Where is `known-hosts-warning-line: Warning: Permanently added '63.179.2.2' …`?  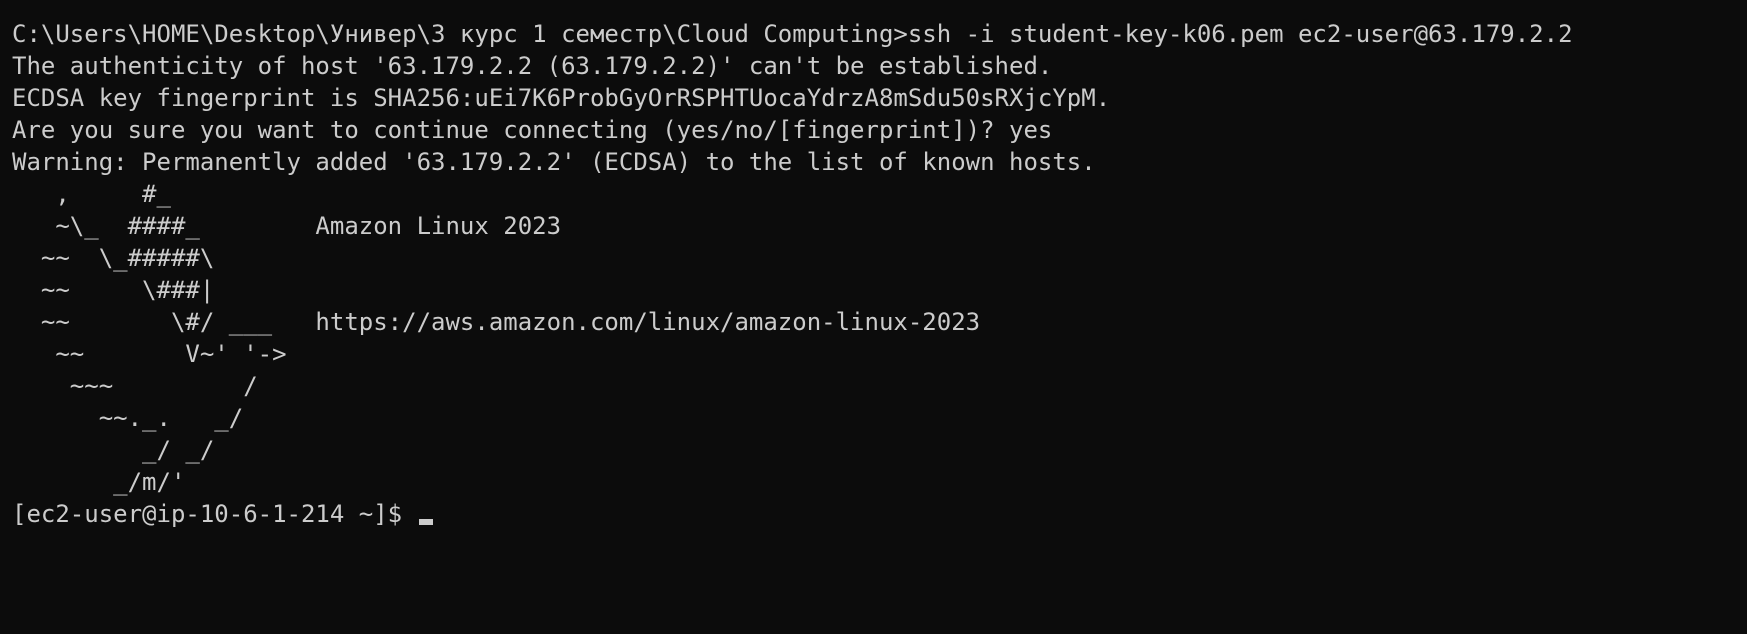
known-hosts-warning-line: Warning: Permanently added '63.179.2.2' … is located at coordinates (554, 162).